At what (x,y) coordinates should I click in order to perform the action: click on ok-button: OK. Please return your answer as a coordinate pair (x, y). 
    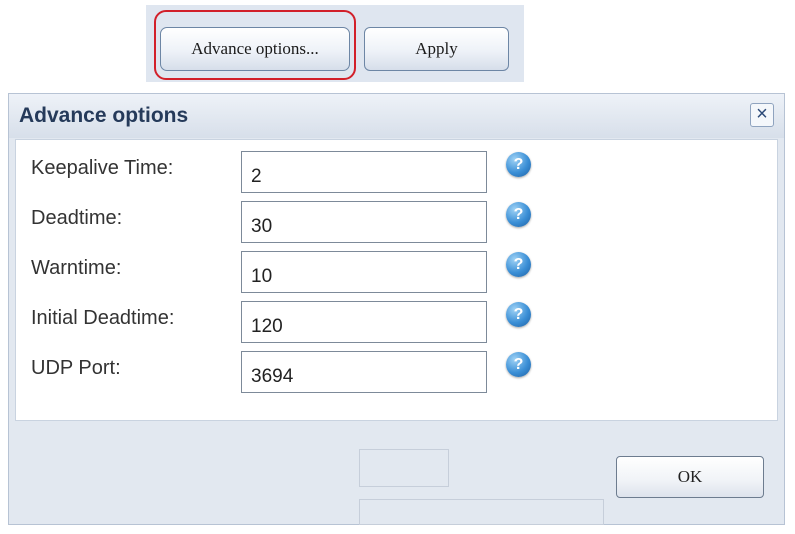
    Looking at the image, I should click on (690, 477).